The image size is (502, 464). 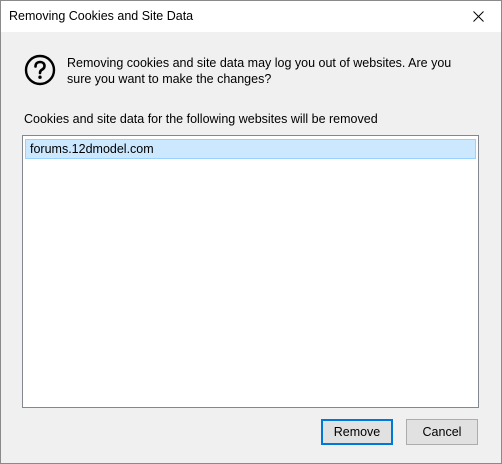 What do you see at coordinates (251, 16) in the screenshot?
I see `title-bar: Removing Cookies and Site Data` at bounding box center [251, 16].